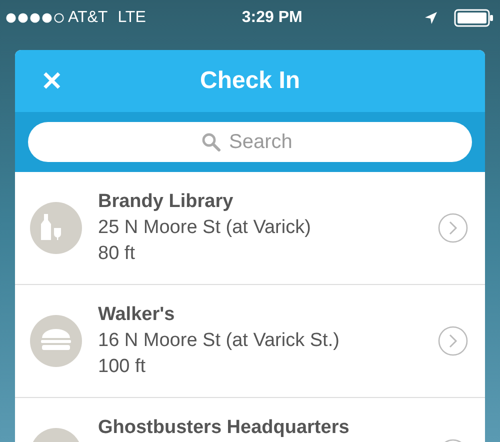 This screenshot has width=500, height=442. I want to click on search-icon, so click(211, 142).